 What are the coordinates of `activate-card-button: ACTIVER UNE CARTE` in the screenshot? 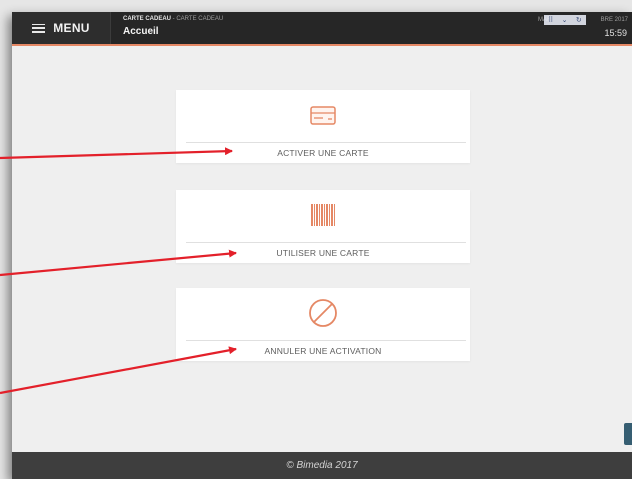 It's located at (323, 126).